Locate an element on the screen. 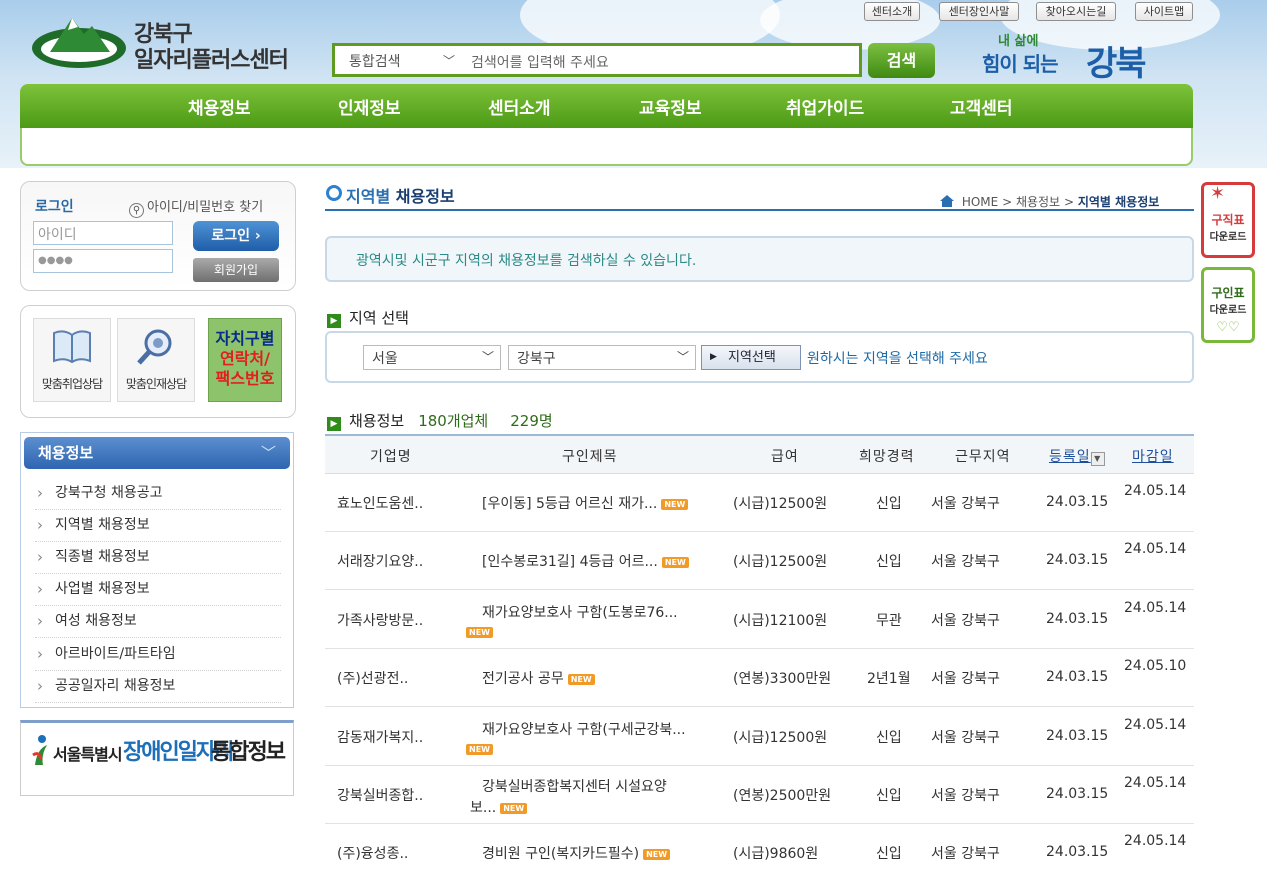 This screenshot has height=874, width=1267. search-button: 검색 is located at coordinates (901, 60).